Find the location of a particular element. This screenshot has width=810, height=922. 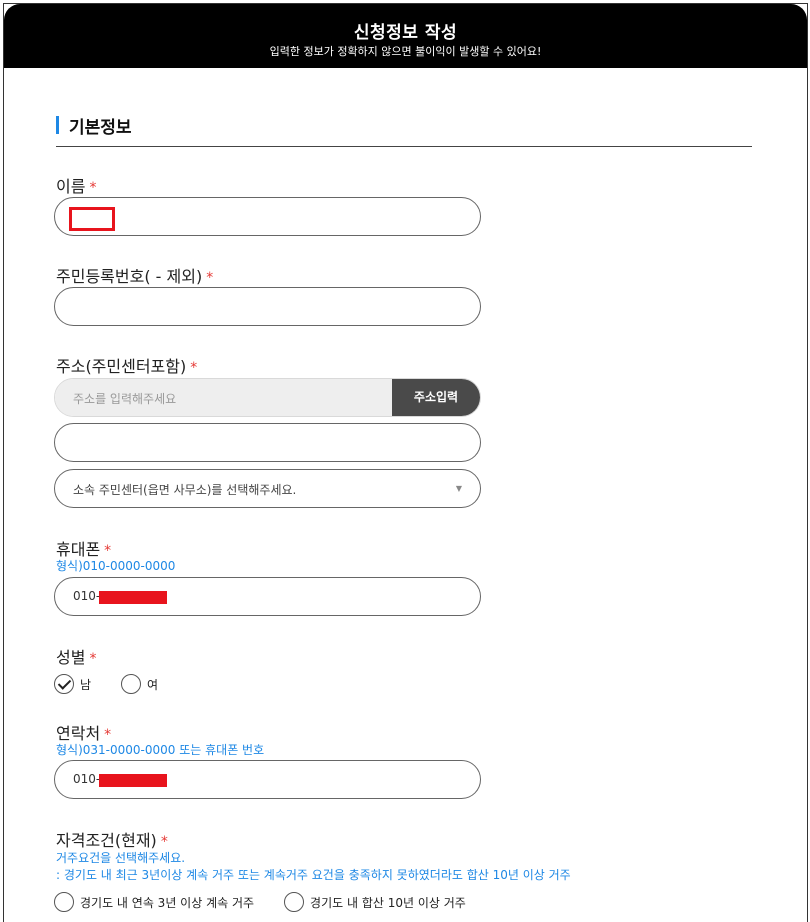

qualification-option-10years: 경기도 내 합산 10년 이상 거주 is located at coordinates (375, 902).